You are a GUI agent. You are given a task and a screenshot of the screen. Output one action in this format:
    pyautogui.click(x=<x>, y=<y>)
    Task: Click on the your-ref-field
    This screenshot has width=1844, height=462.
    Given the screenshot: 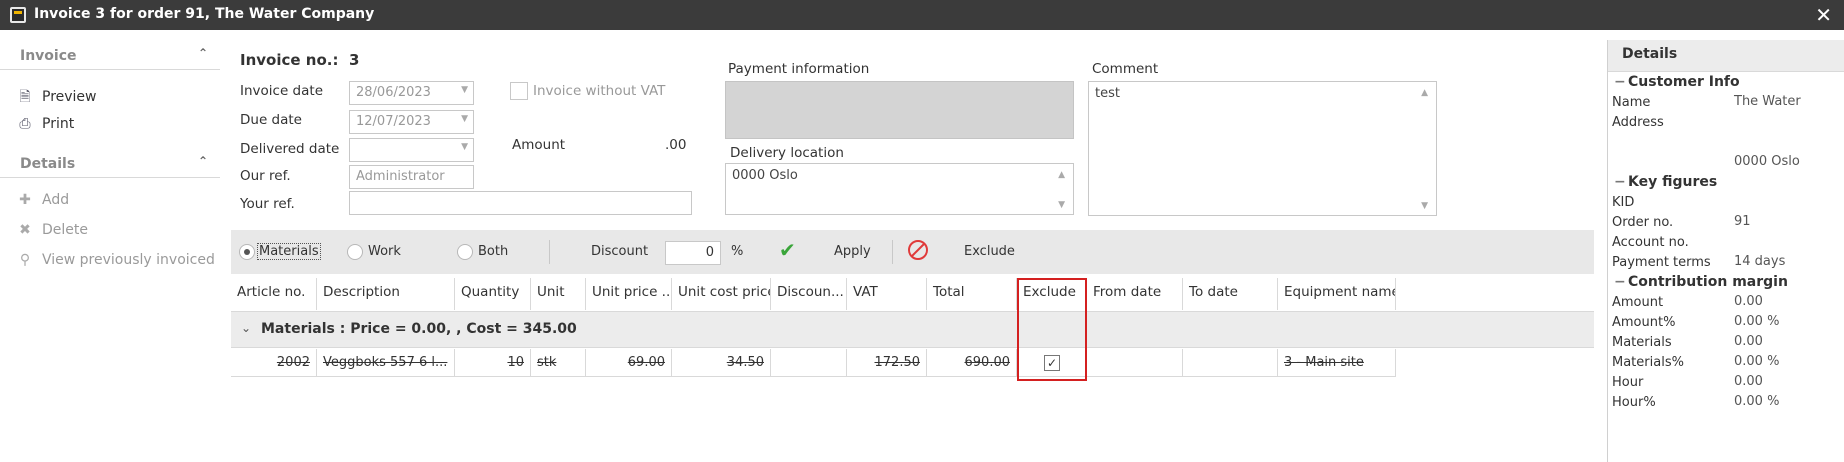 What is the action you would take?
    pyautogui.click(x=520, y=203)
    